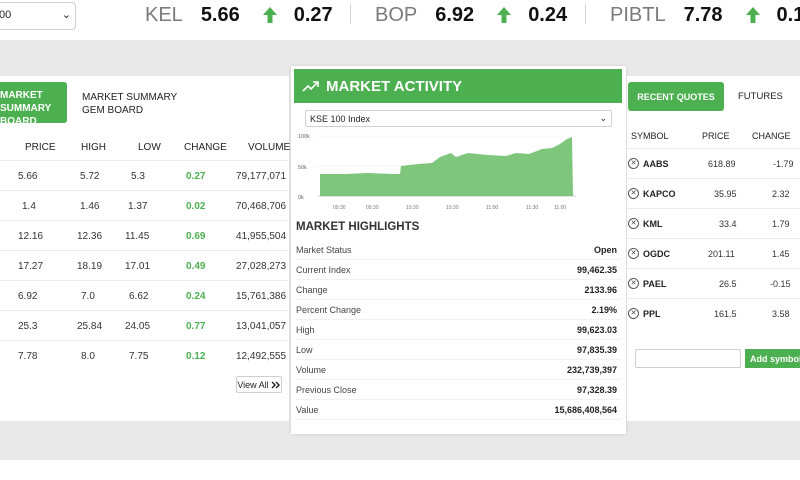 This screenshot has height=480, width=800. I want to click on table-row: 7.78 8.0 7.75 0.12 12,492,555, so click(144, 355).